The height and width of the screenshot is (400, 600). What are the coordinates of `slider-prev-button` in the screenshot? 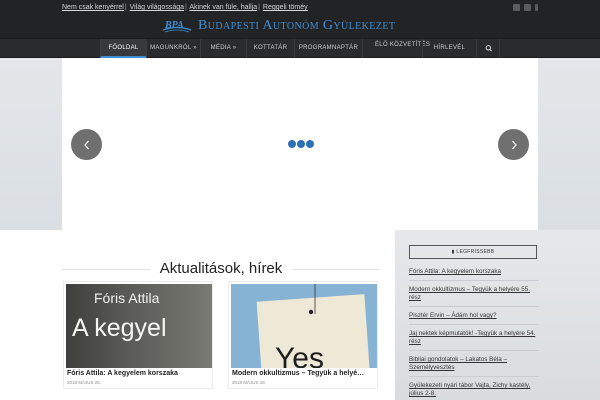 It's located at (86, 144).